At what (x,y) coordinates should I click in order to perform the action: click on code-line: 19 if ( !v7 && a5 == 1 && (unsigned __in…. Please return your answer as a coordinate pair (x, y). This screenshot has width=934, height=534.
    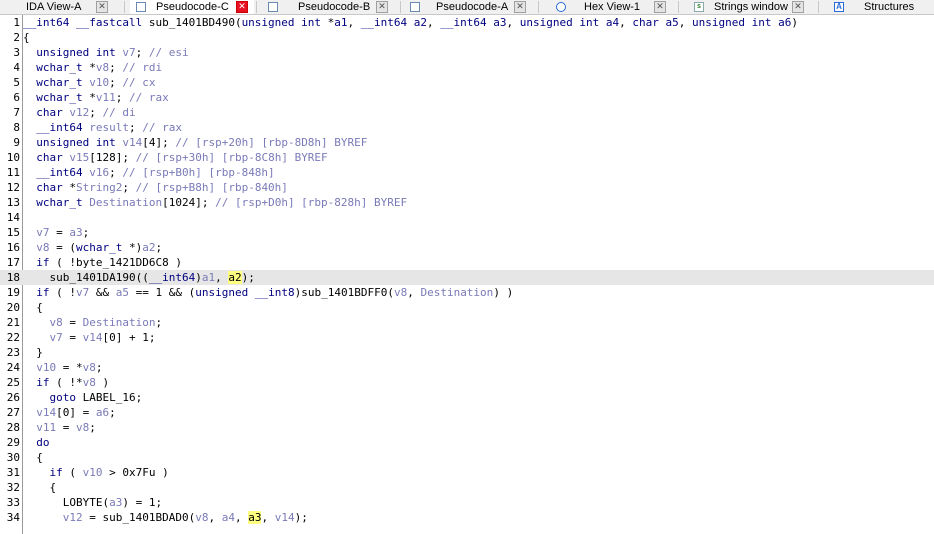
    Looking at the image, I should click on (467, 292).